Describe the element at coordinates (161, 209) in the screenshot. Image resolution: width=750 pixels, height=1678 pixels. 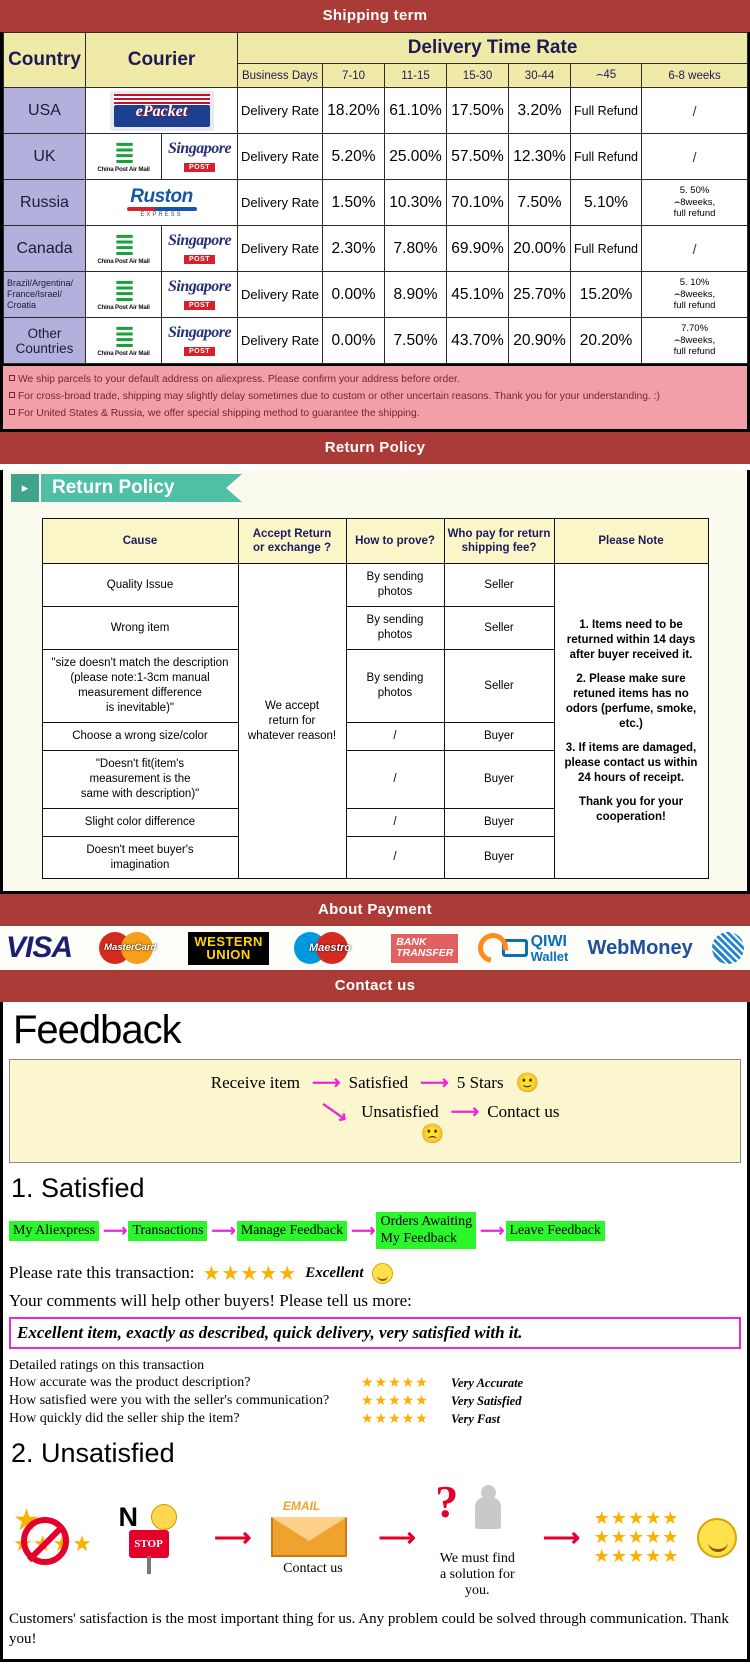
I see `ruston-swoosh` at that location.